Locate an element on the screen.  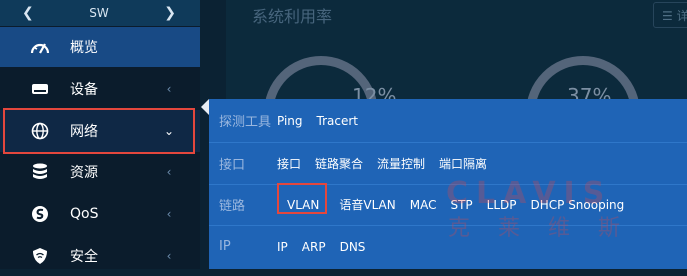
shield-icon is located at coordinates (40, 256).